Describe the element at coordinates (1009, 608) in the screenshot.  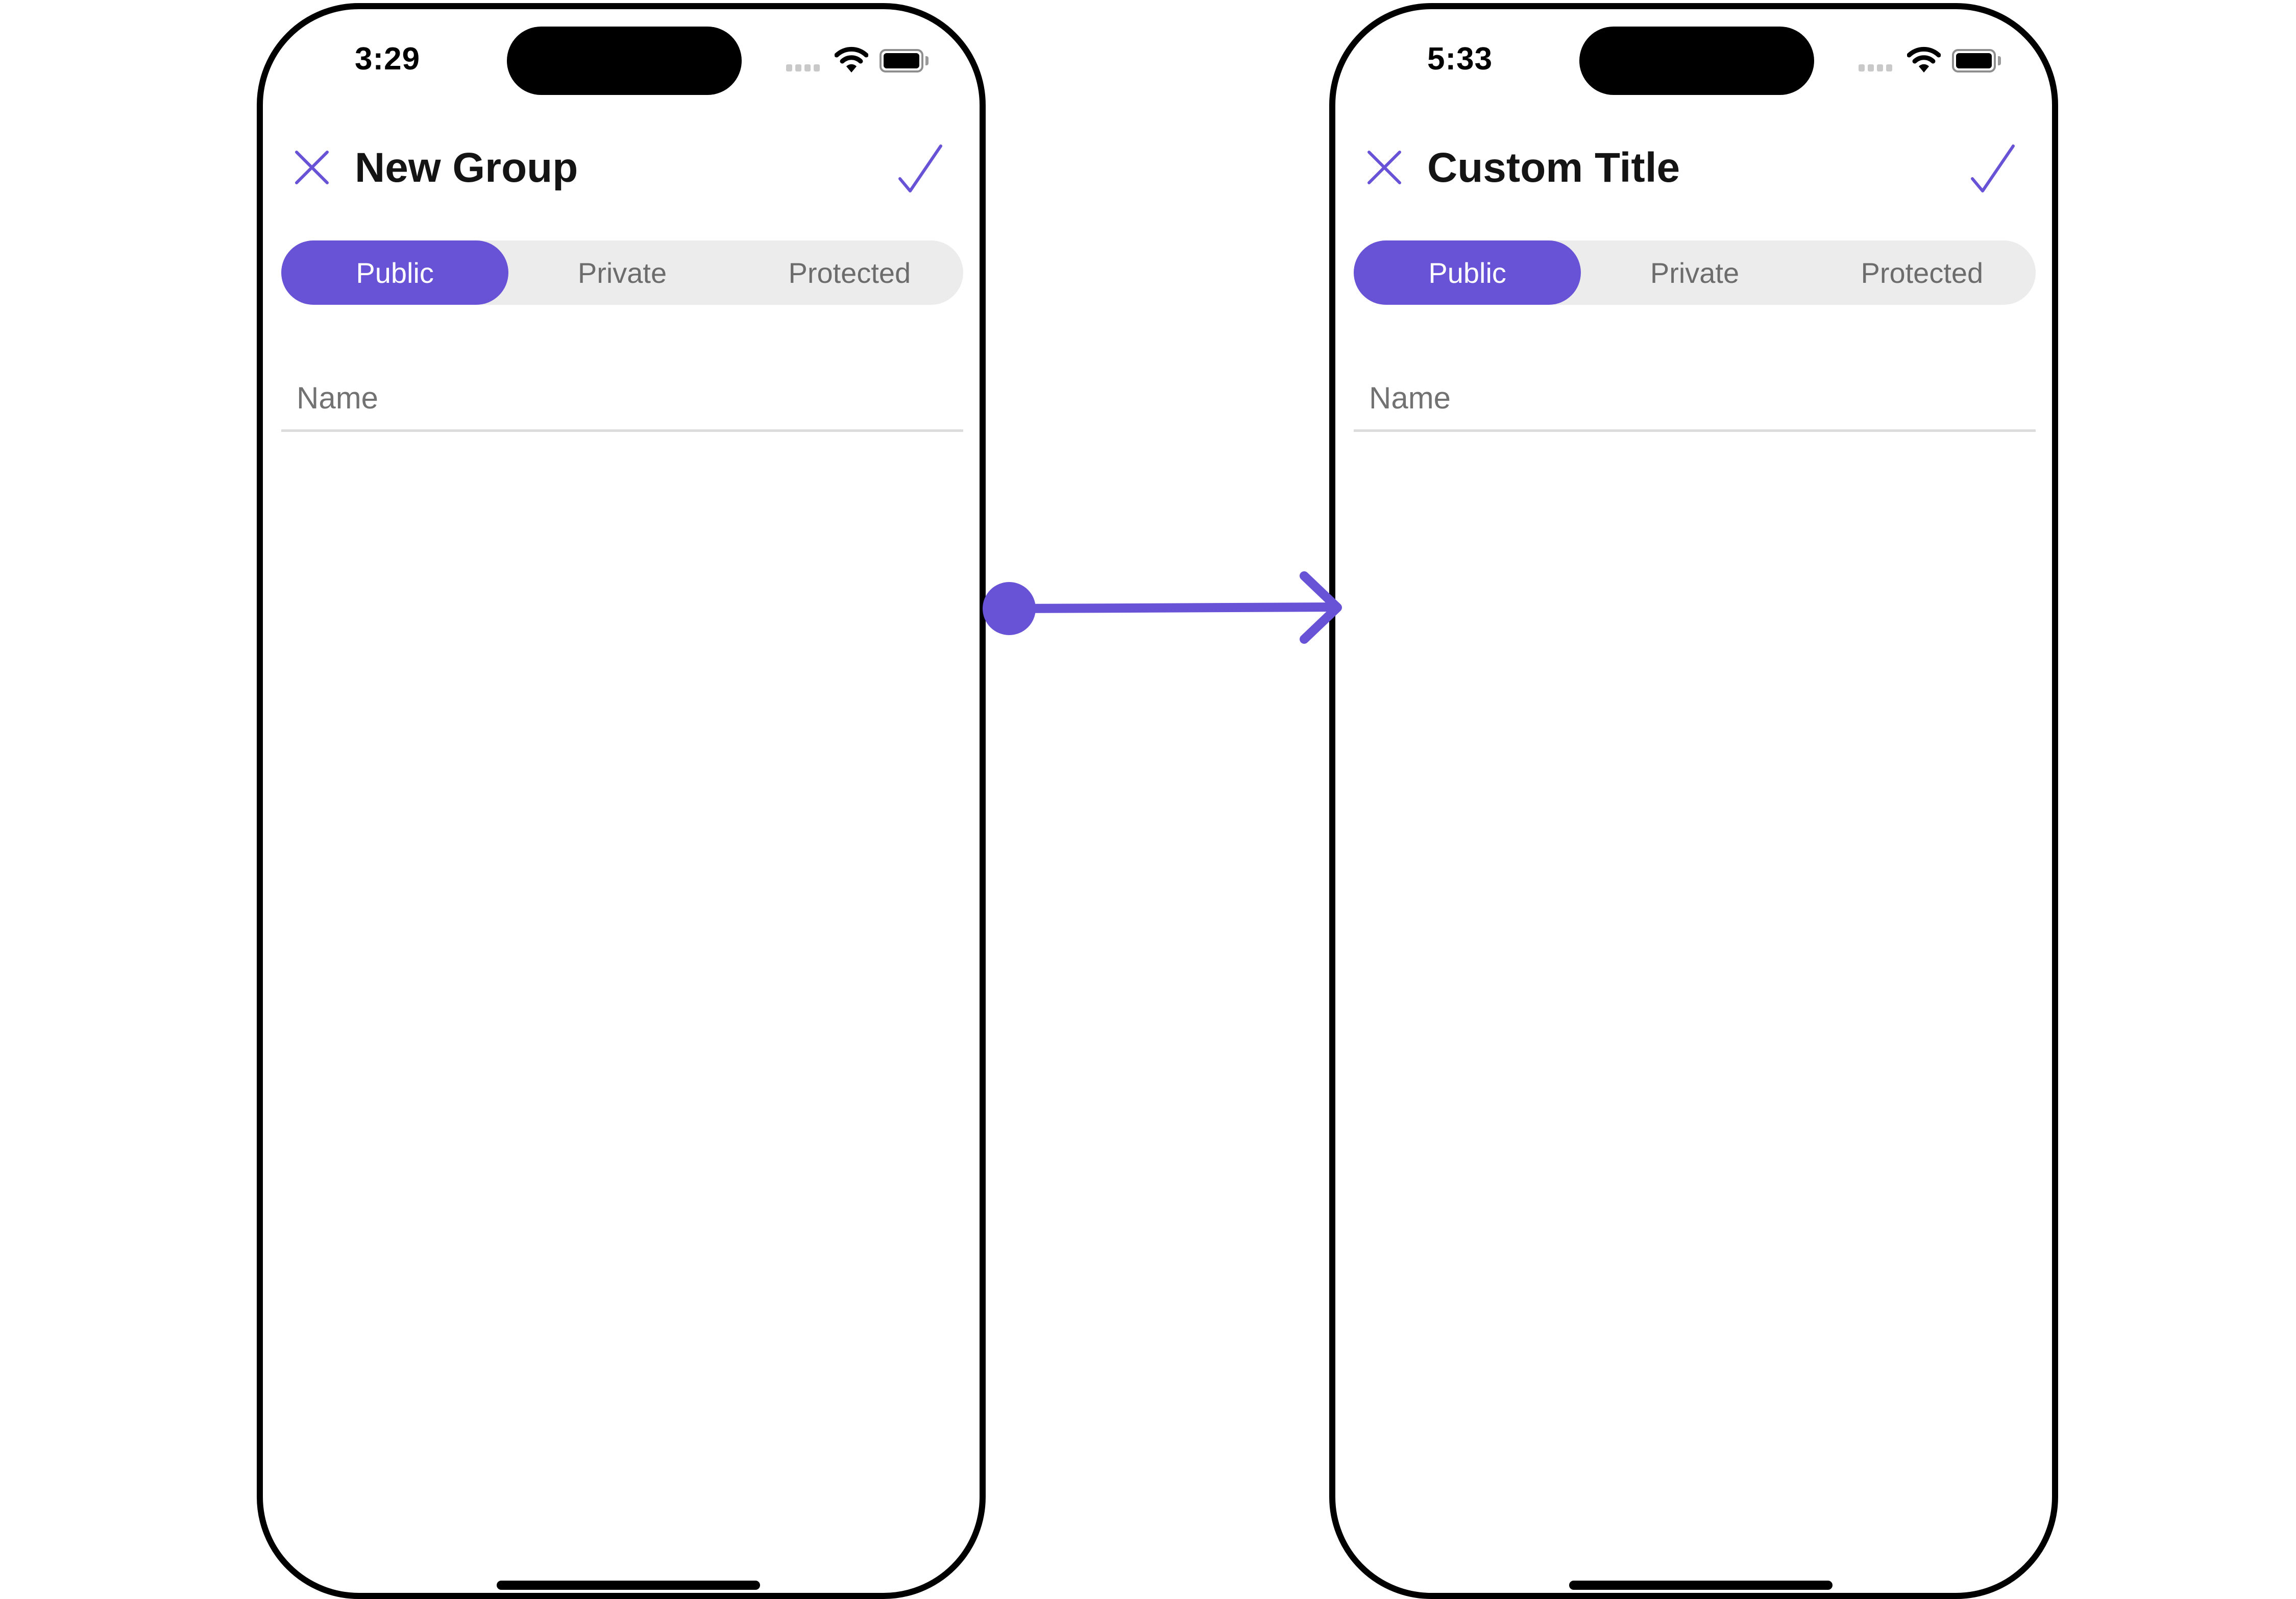
I see `arrow-start-dot` at that location.